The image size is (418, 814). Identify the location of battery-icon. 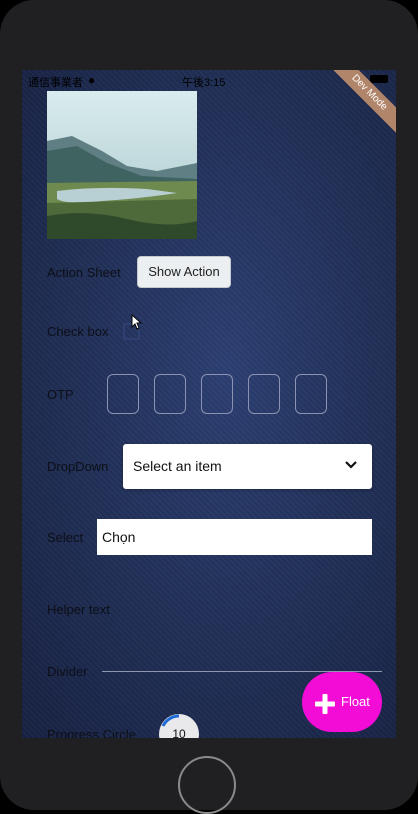
(379, 79).